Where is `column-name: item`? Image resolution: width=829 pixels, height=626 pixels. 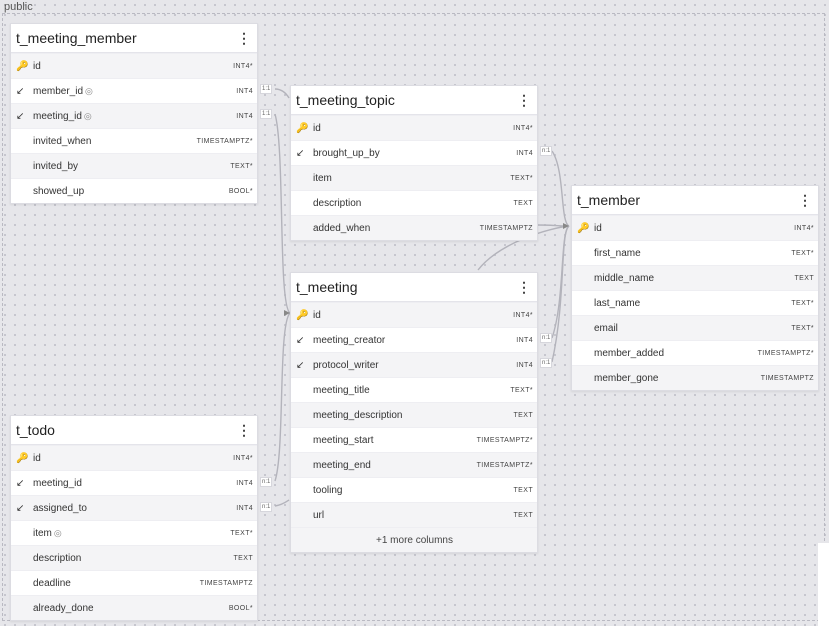
column-name: item is located at coordinates (42, 533).